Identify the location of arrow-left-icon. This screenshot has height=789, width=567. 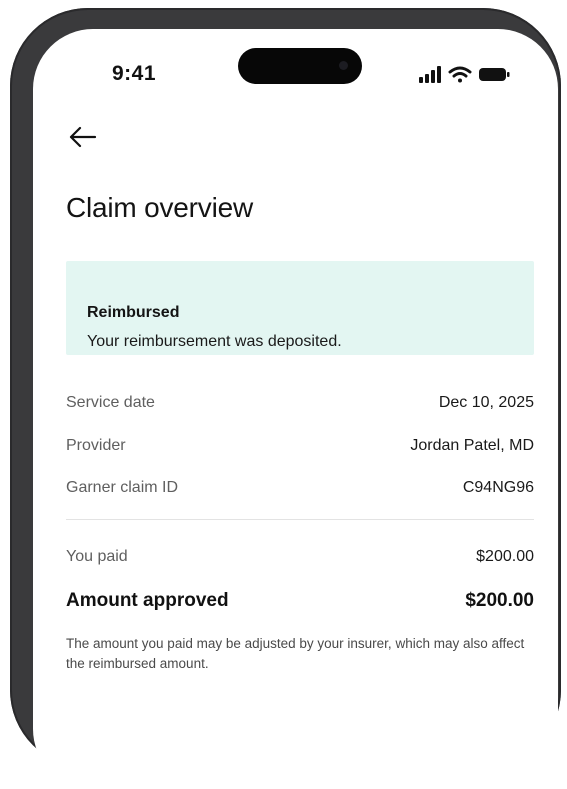
(83, 137).